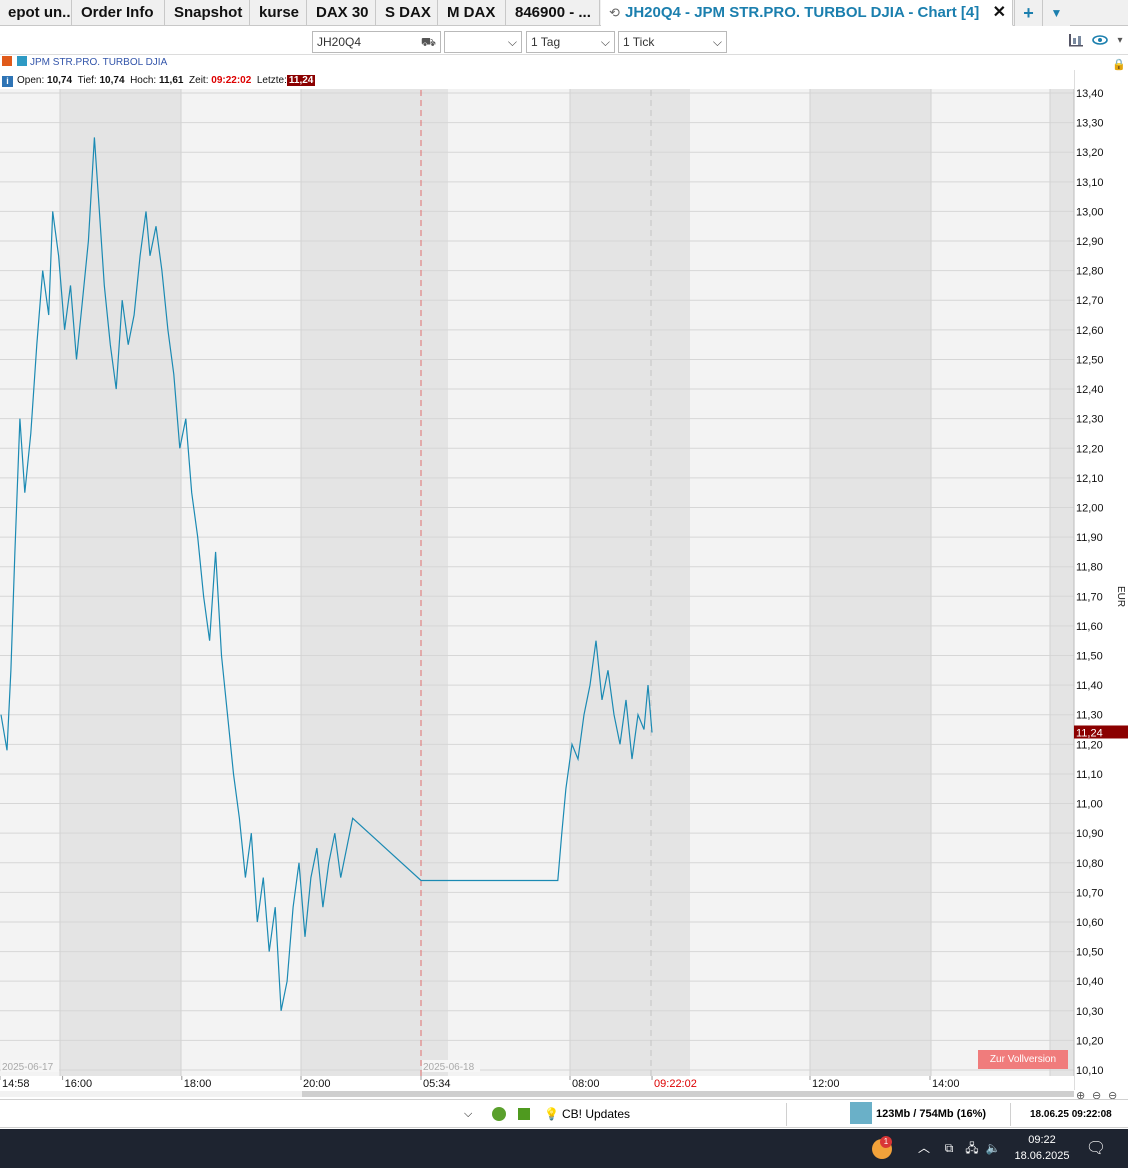  What do you see at coordinates (1071, 1114) in the screenshot?
I see `status-datetime: 18.06.25 09:22:08` at bounding box center [1071, 1114].